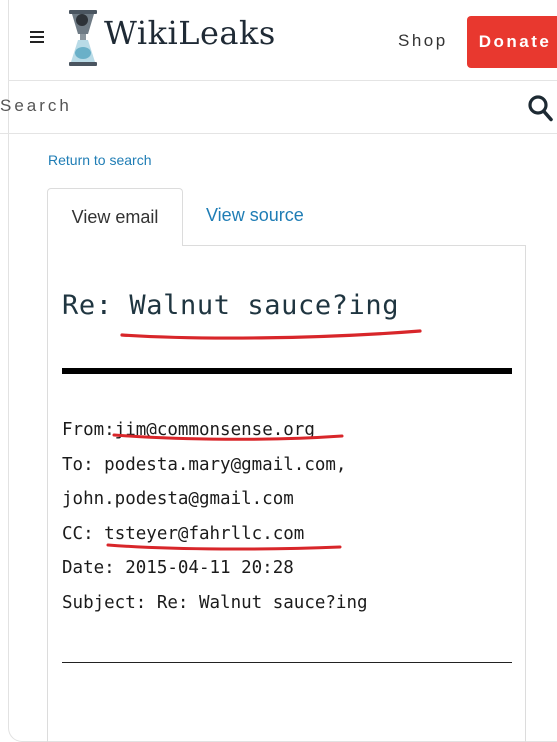  What do you see at coordinates (278, 133) in the screenshot?
I see `search-divider` at bounding box center [278, 133].